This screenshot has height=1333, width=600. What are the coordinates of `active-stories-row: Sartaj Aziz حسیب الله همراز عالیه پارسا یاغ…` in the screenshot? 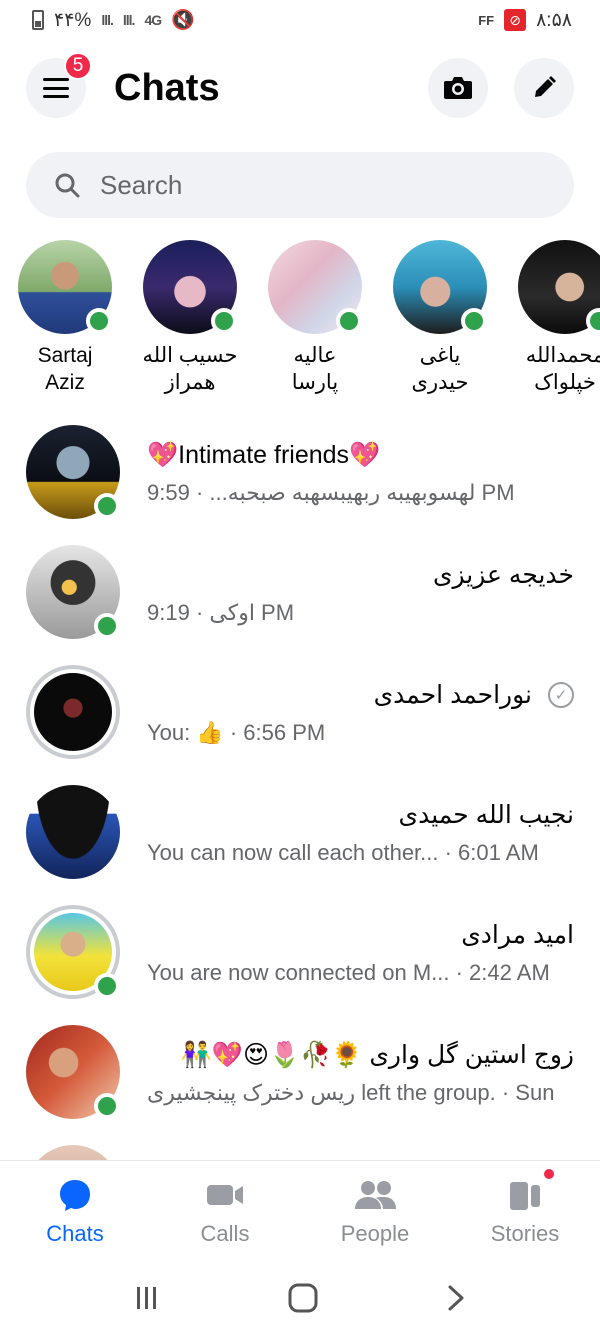 It's located at (309, 322).